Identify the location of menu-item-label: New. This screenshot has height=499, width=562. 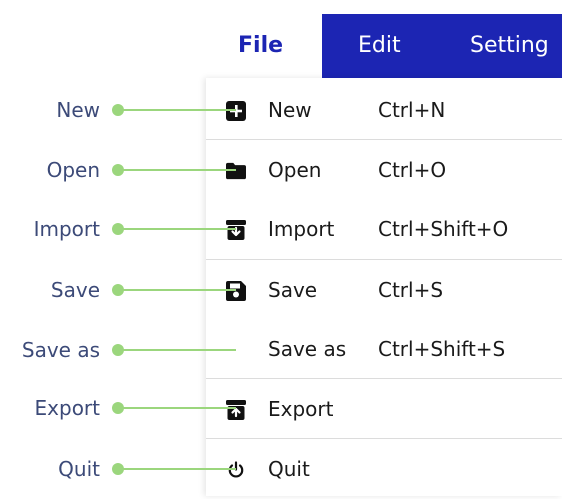
(290, 110).